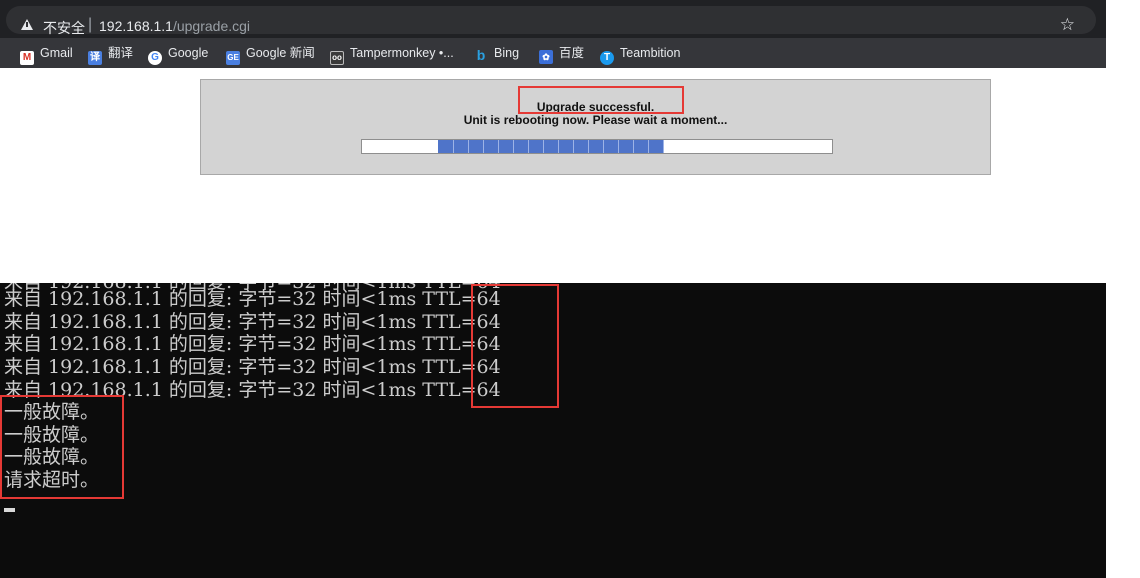 This screenshot has width=1140, height=578. What do you see at coordinates (481, 55) in the screenshot?
I see `bing-icon: b` at bounding box center [481, 55].